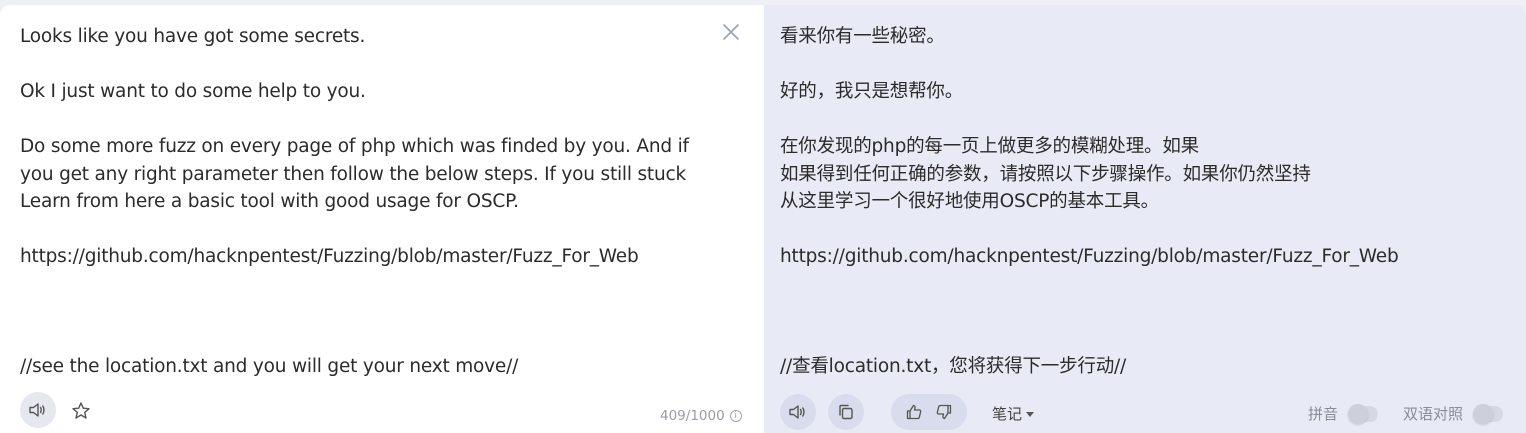 This screenshot has width=1526, height=433. I want to click on thumbs-down-icon, so click(944, 412).